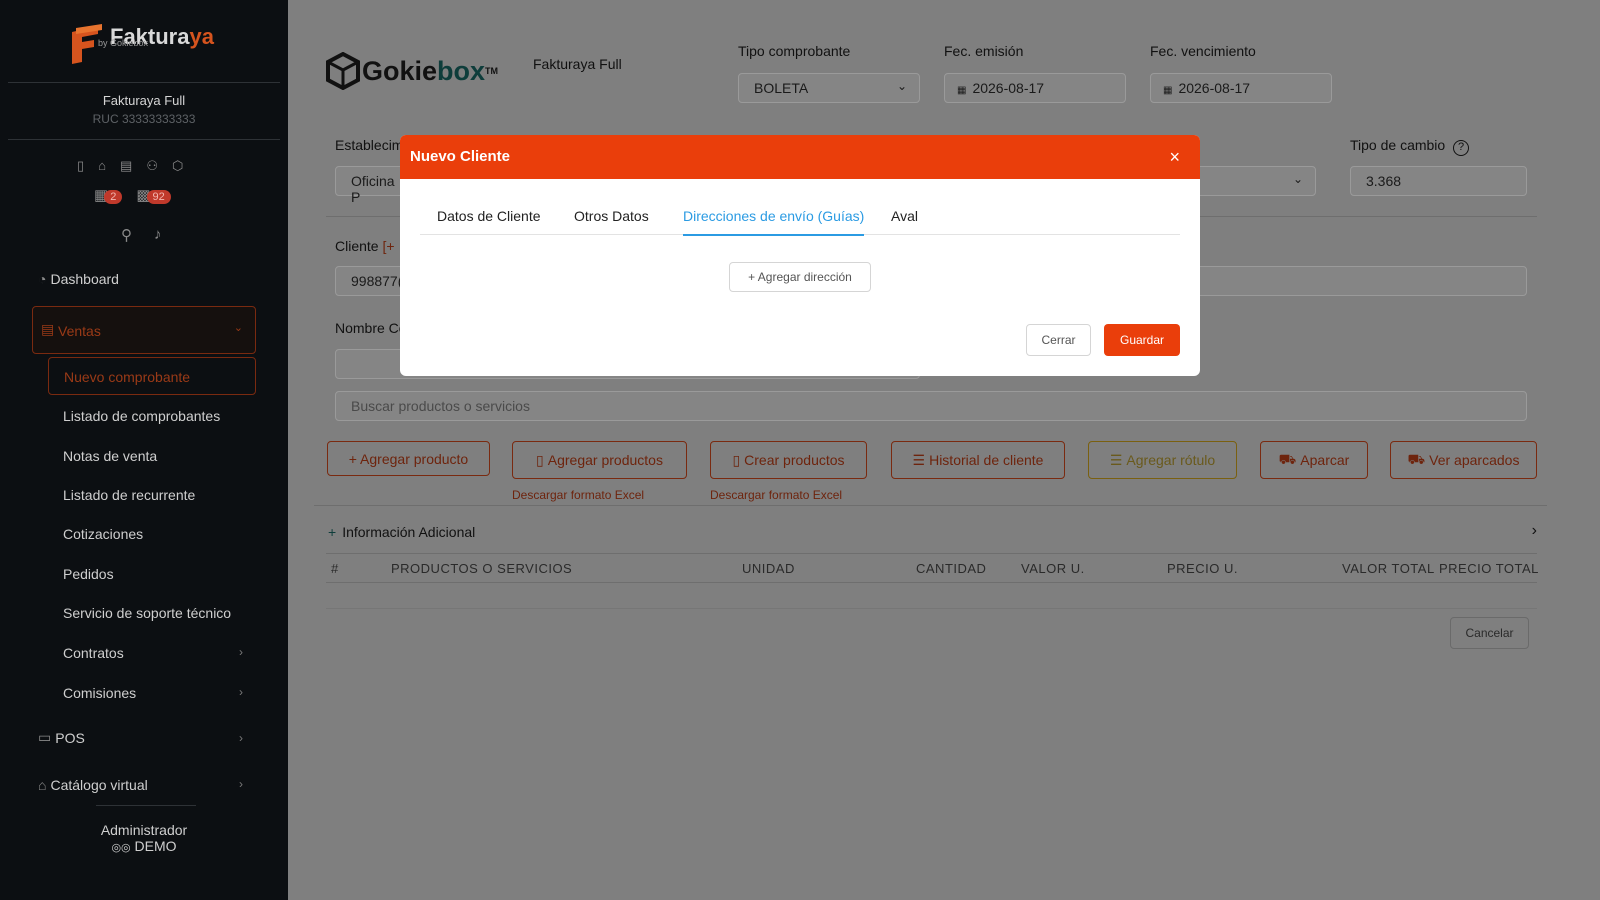 The image size is (1600, 900). I want to click on boxes-badge: 92, so click(158, 197).